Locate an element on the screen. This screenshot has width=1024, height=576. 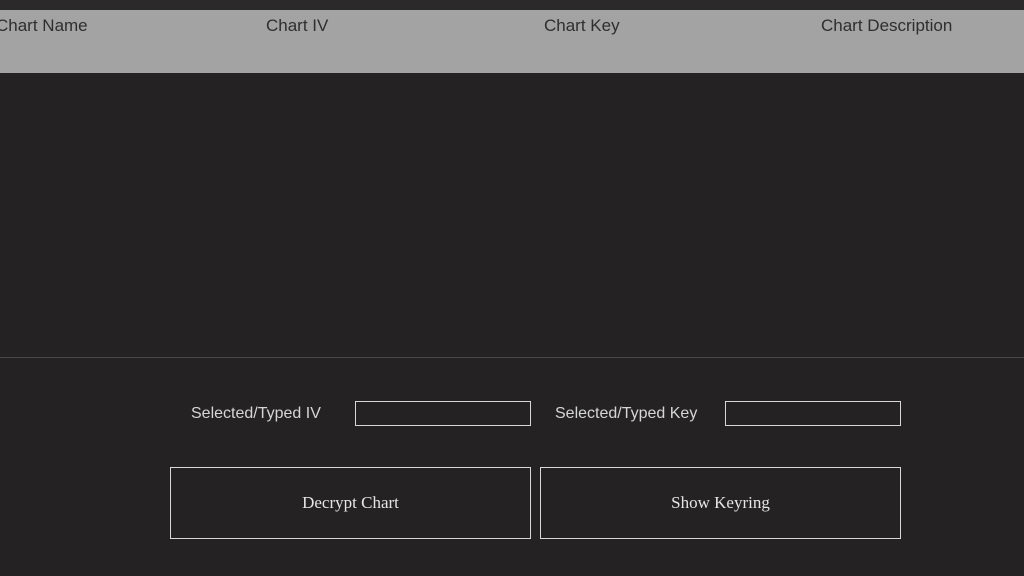
window-top-strip is located at coordinates (512, 5).